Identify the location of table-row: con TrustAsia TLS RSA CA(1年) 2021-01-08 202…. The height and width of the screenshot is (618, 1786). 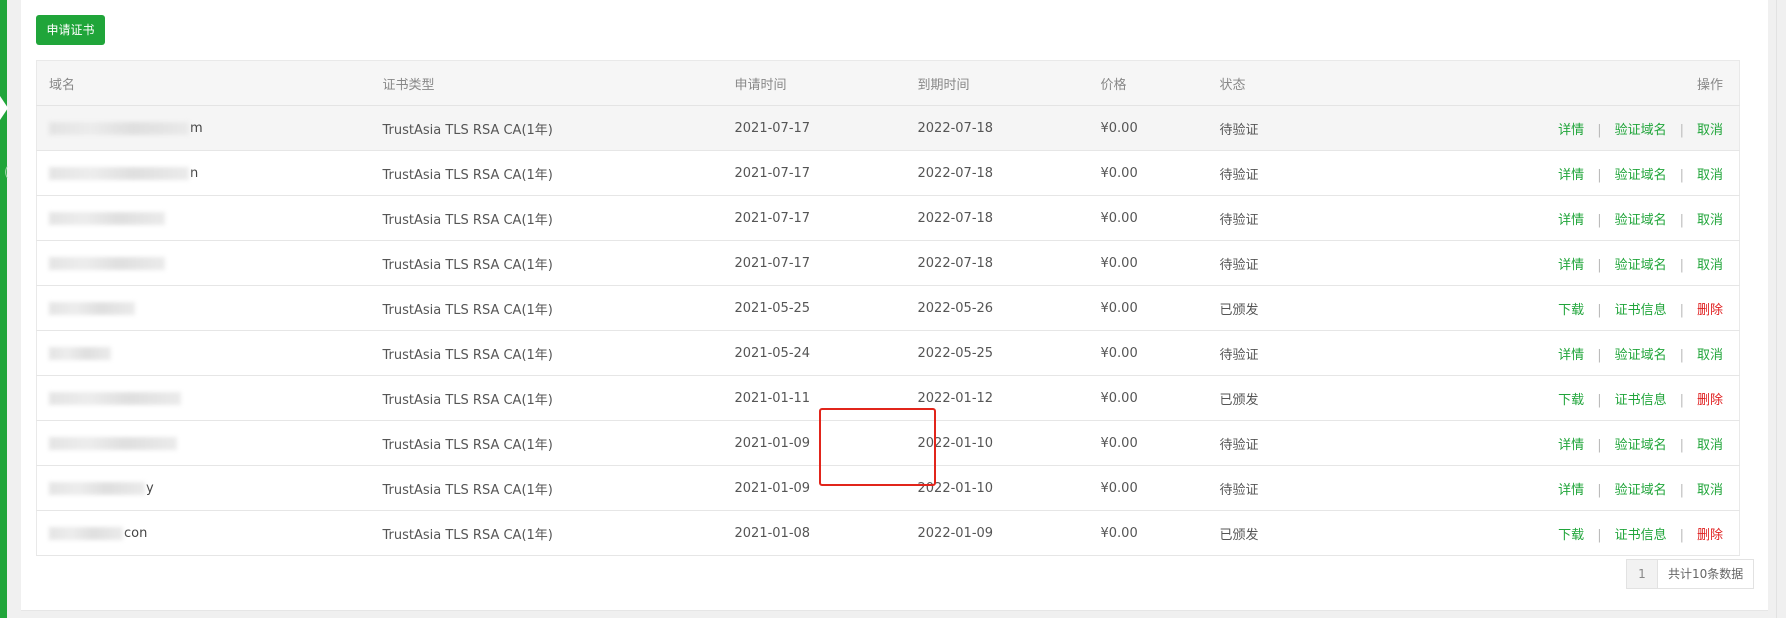
(888, 533).